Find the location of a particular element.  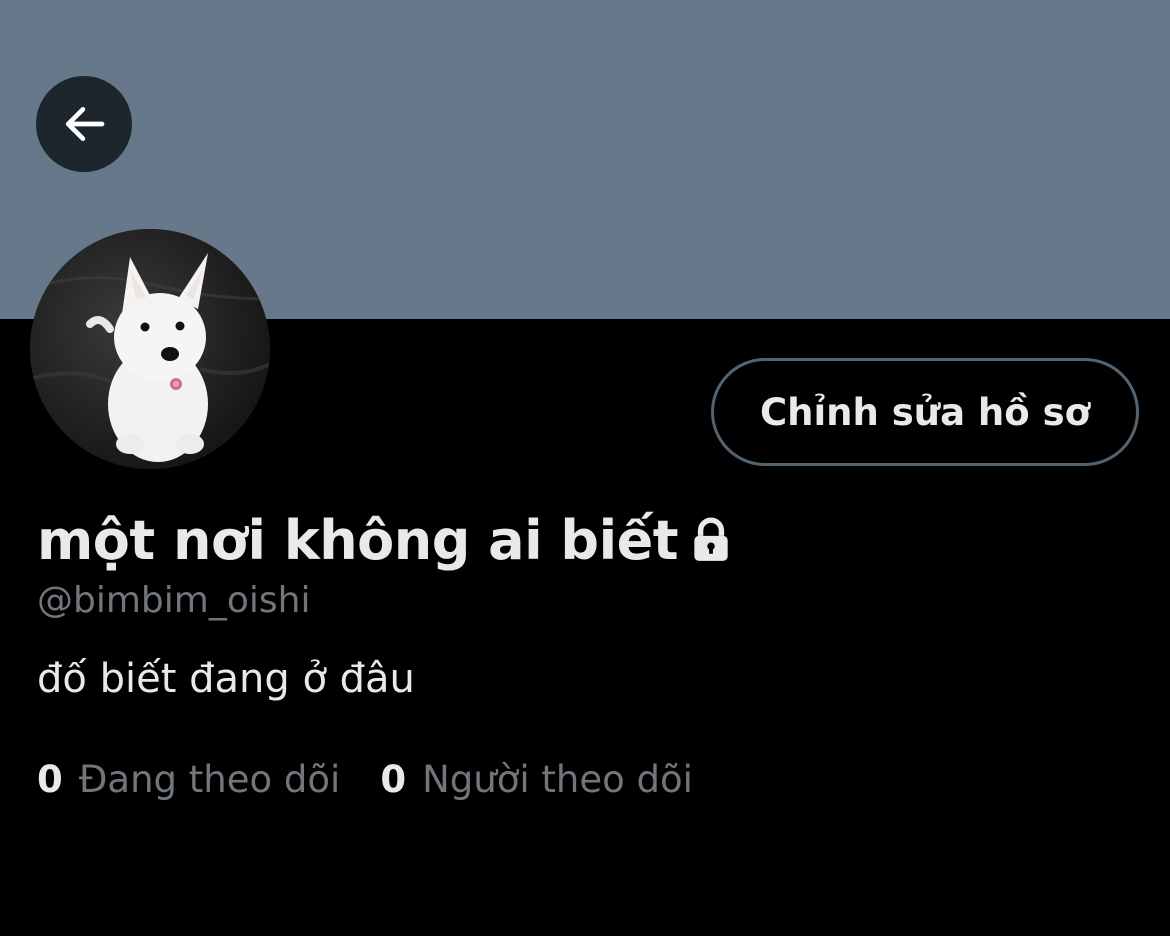

display-name: một nơi không ai biết is located at coordinates (386, 540).